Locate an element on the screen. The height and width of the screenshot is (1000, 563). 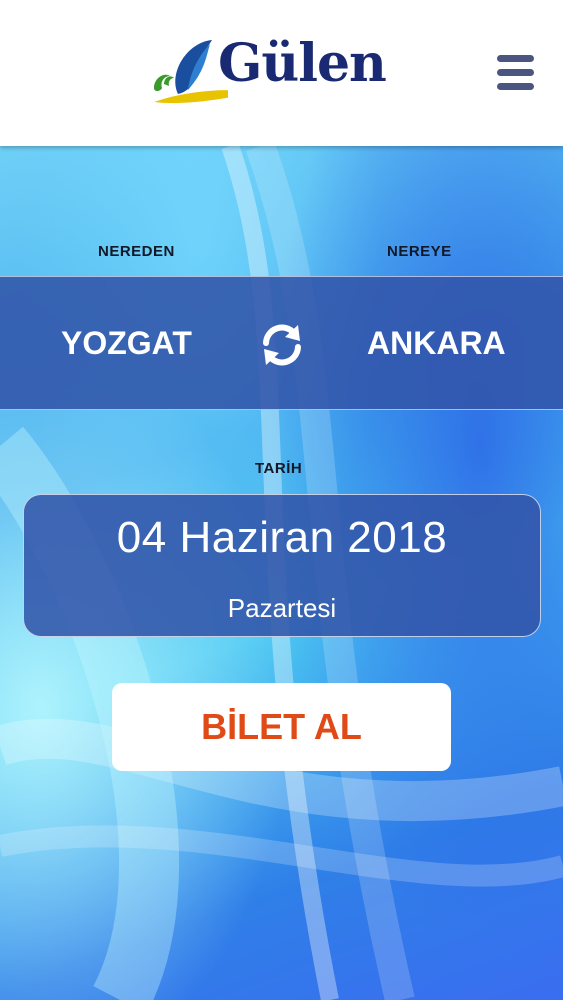
app-header: Gülen is located at coordinates (281, 73).